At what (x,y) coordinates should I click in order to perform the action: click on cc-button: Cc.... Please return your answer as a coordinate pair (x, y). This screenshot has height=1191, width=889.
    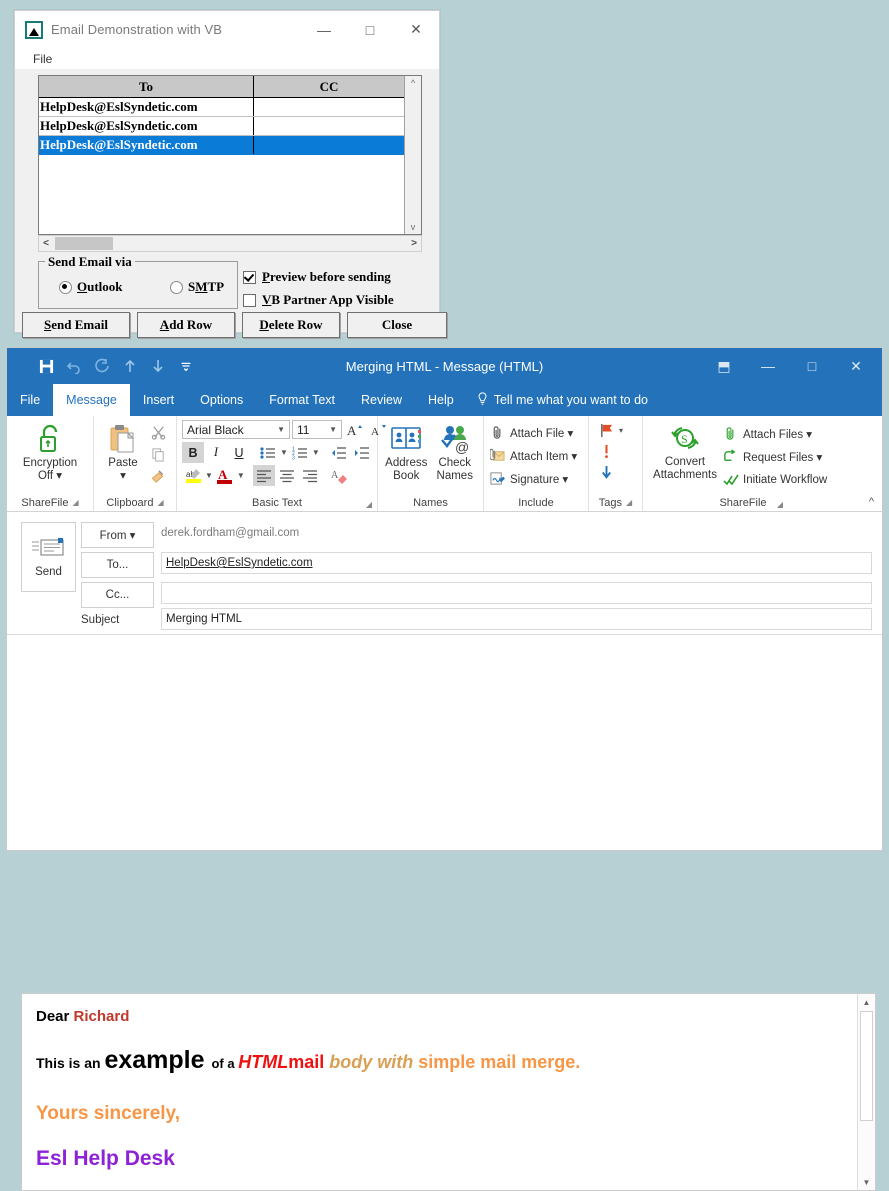
    Looking at the image, I should click on (117, 595).